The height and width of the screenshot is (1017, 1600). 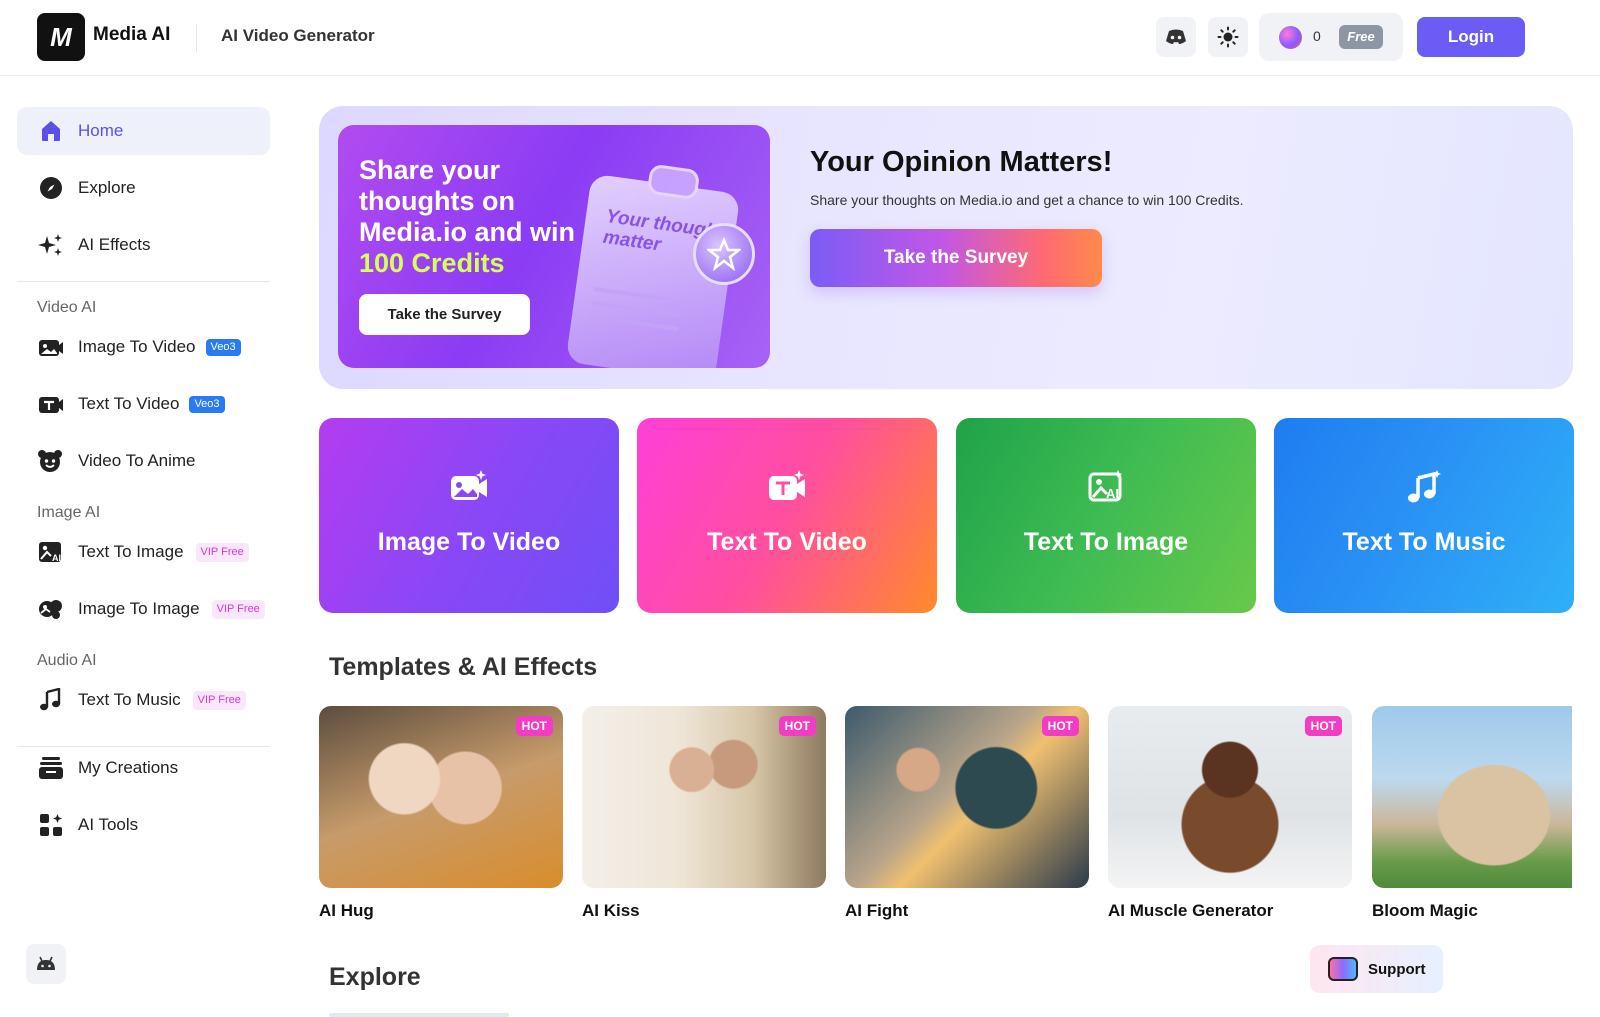 I want to click on sidebar-item-ai-effects: AI Effects, so click(x=143, y=245).